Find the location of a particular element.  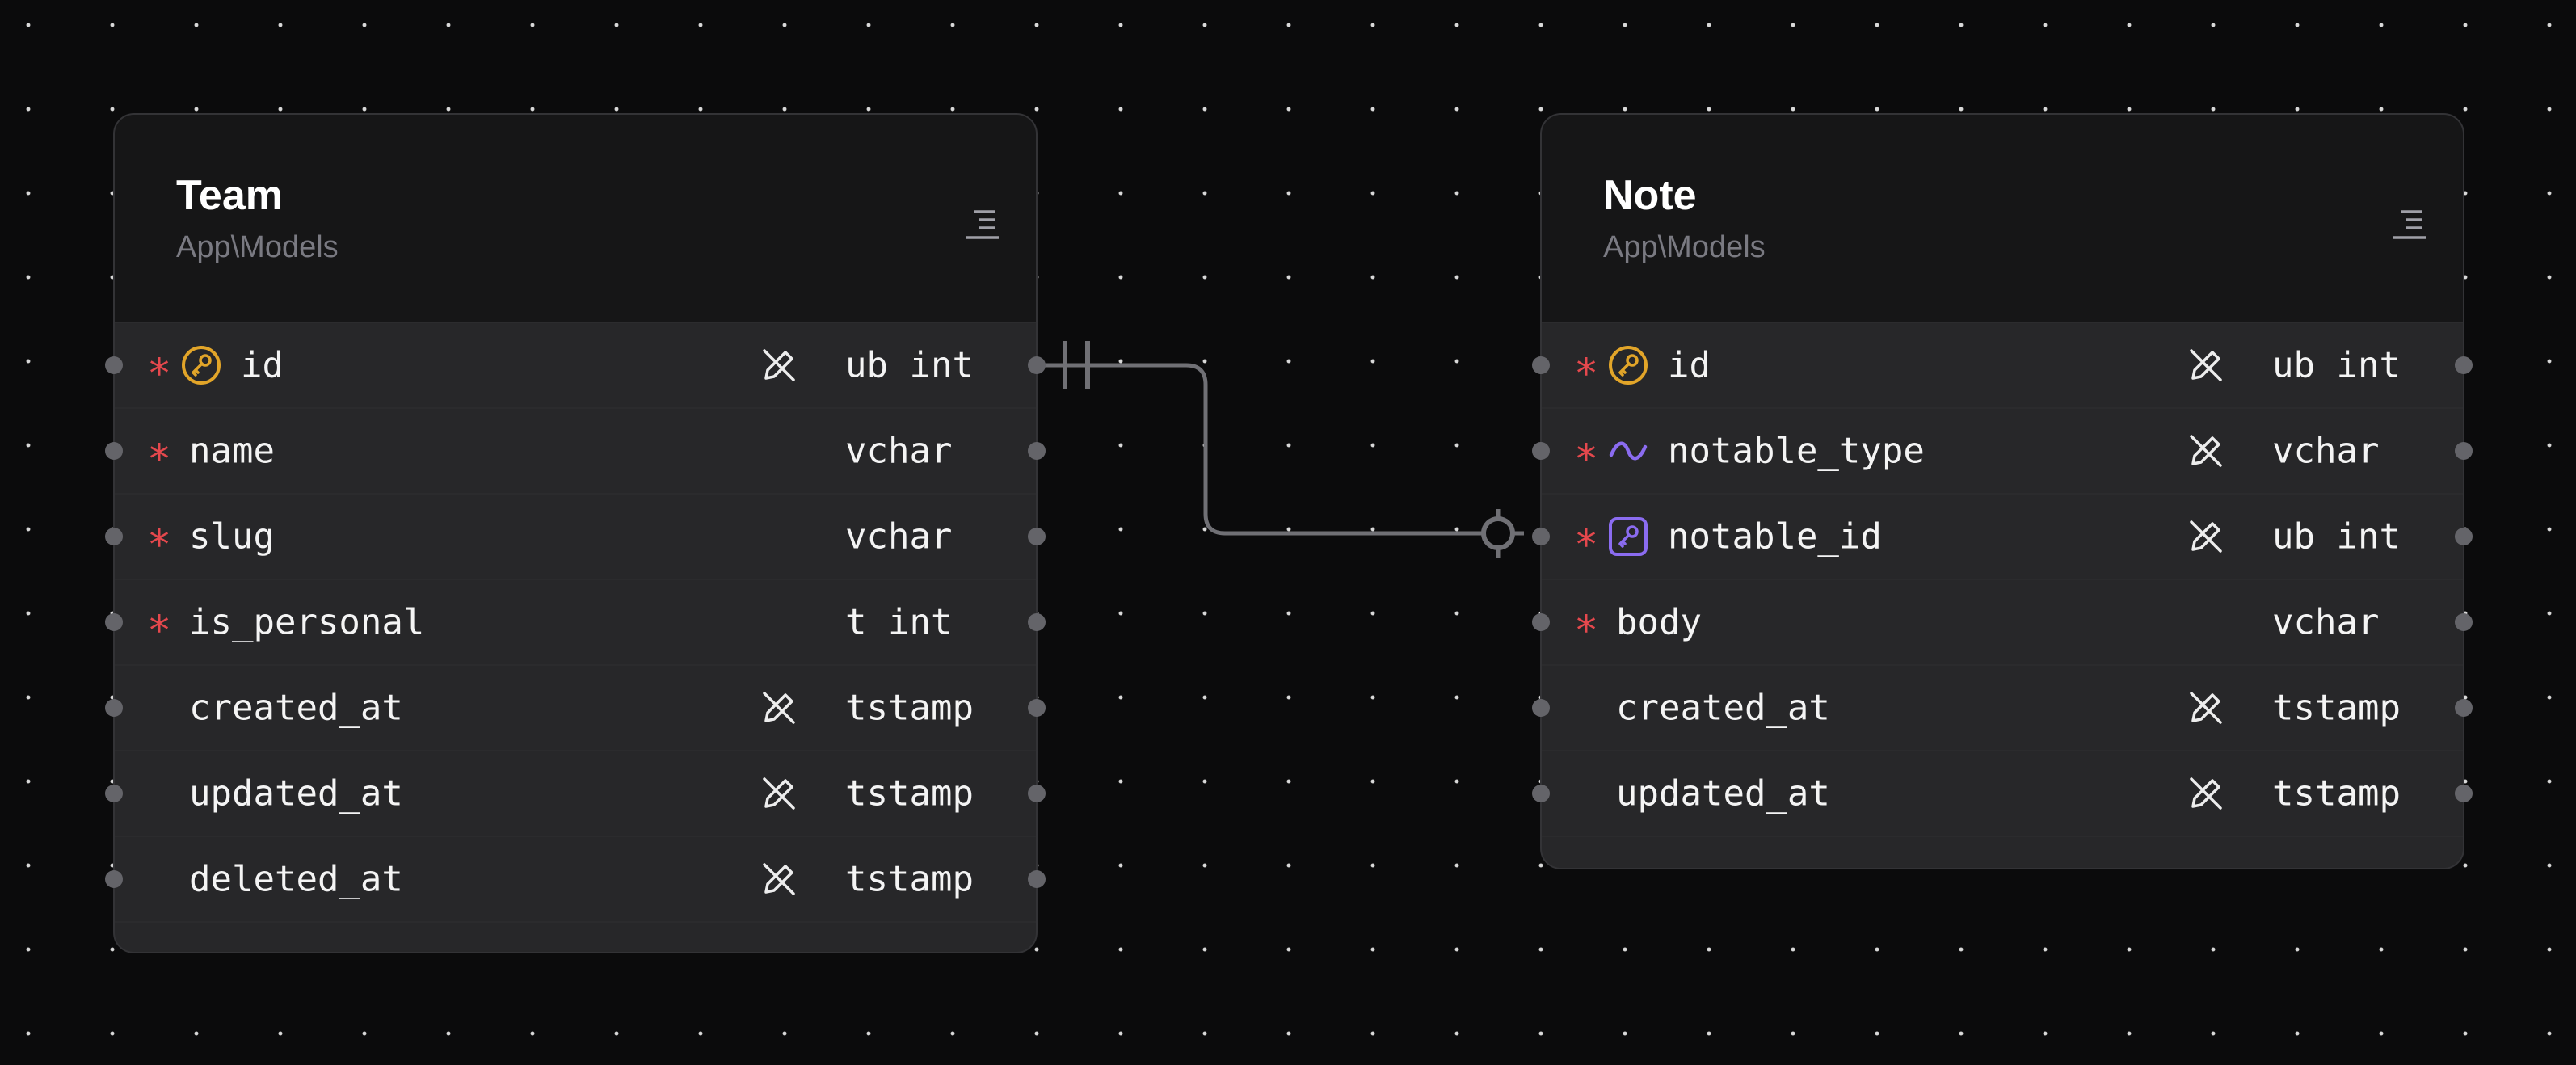

table-title: Team is located at coordinates (229, 195).